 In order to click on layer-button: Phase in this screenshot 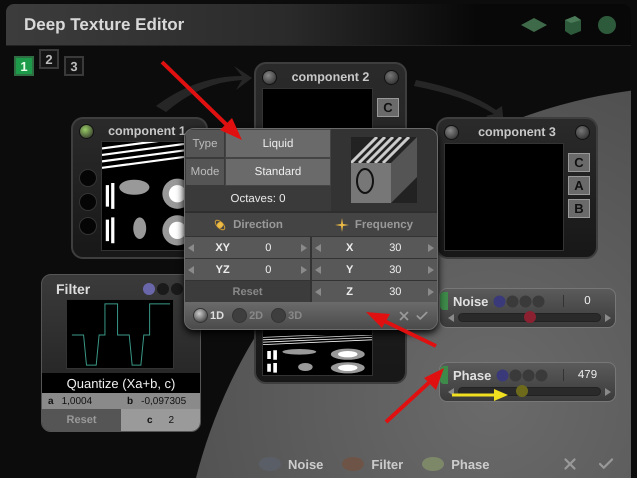, I will do `click(455, 464)`.